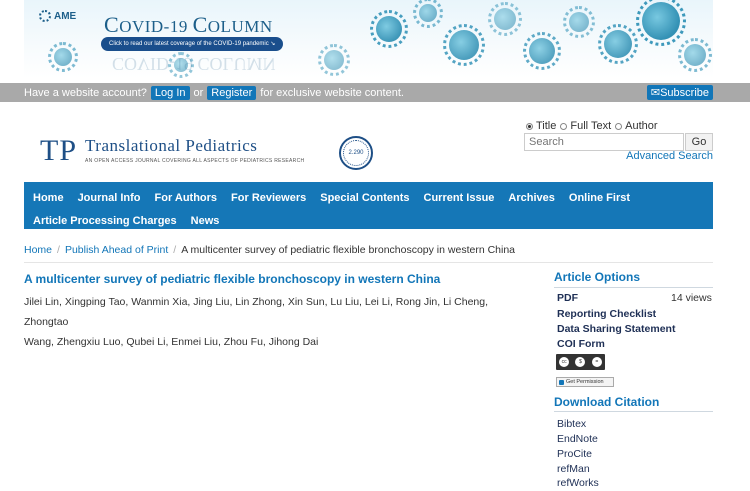 This screenshot has height=491, width=750. What do you see at coordinates (561, 382) in the screenshot?
I see `permission-icon` at bounding box center [561, 382].